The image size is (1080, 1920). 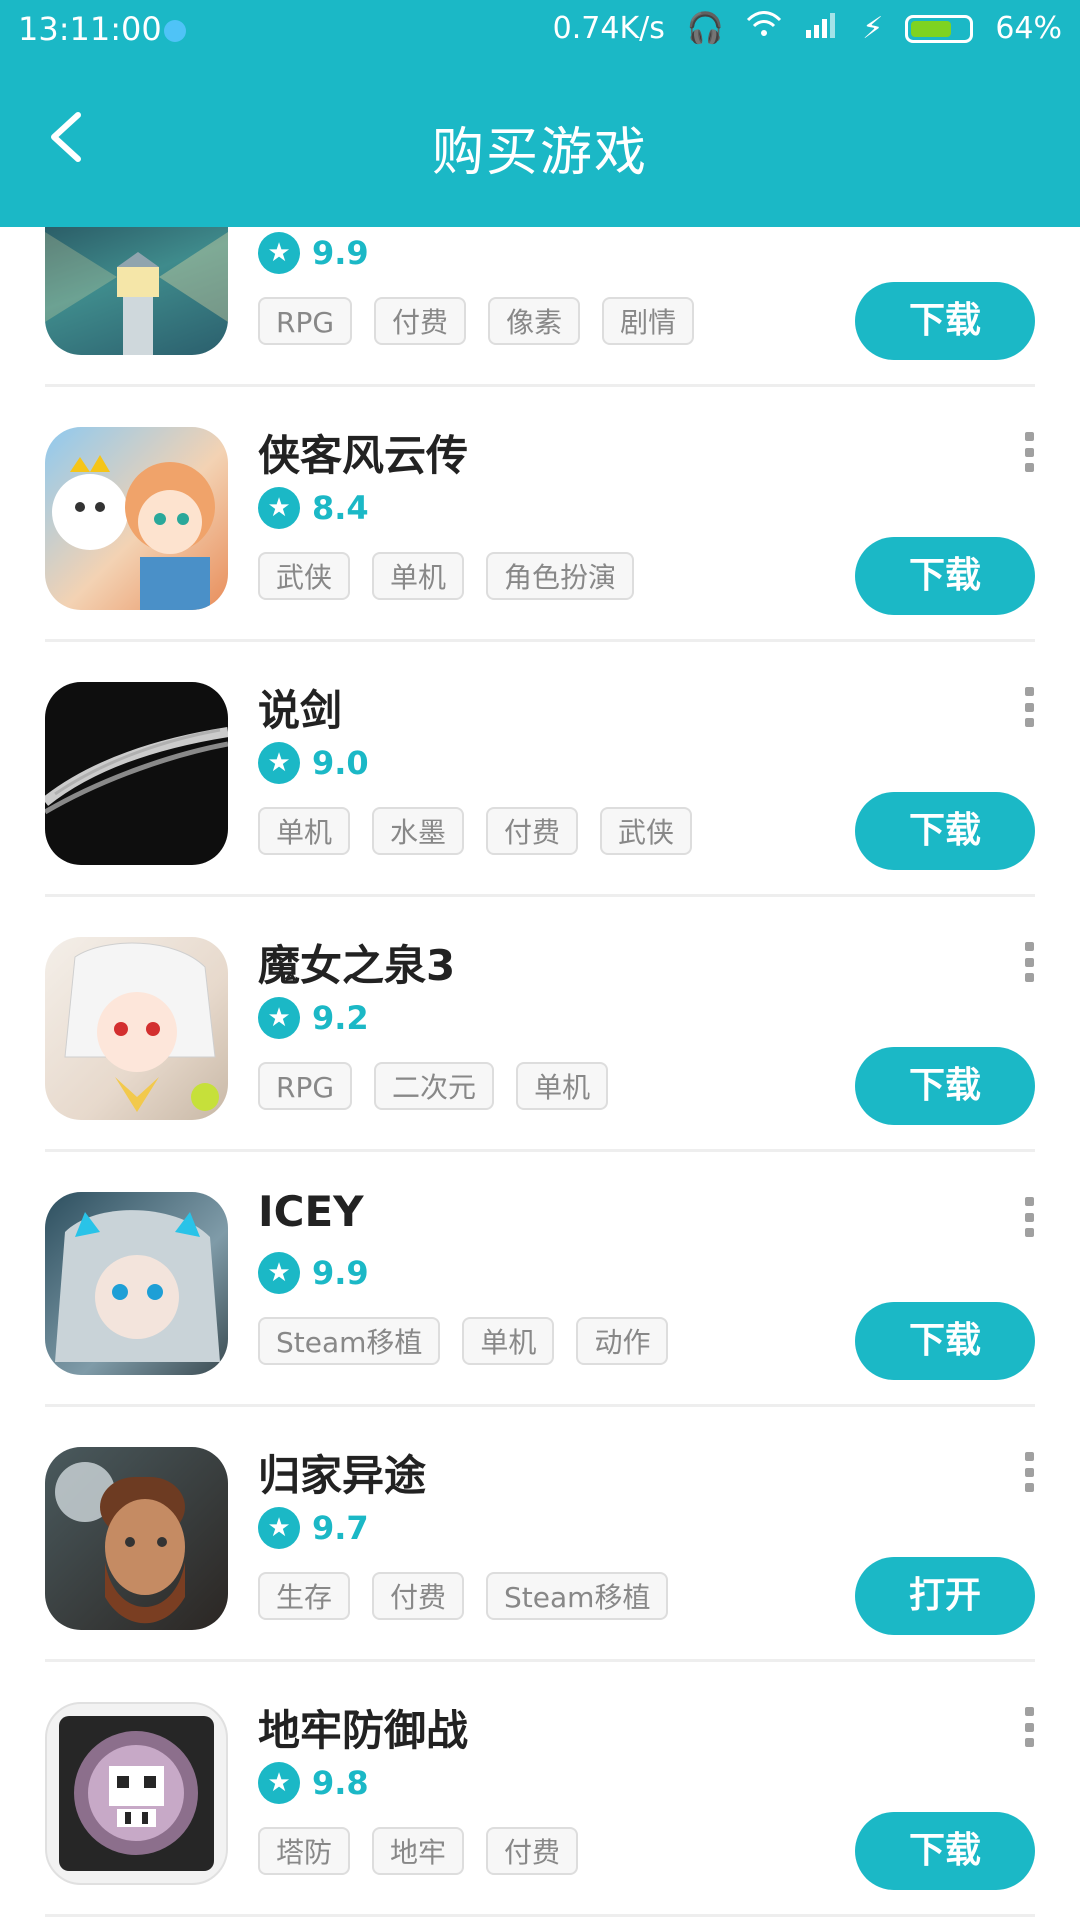 I want to click on tag-list: 生存 付费 Steam移植, so click(x=463, y=1596).